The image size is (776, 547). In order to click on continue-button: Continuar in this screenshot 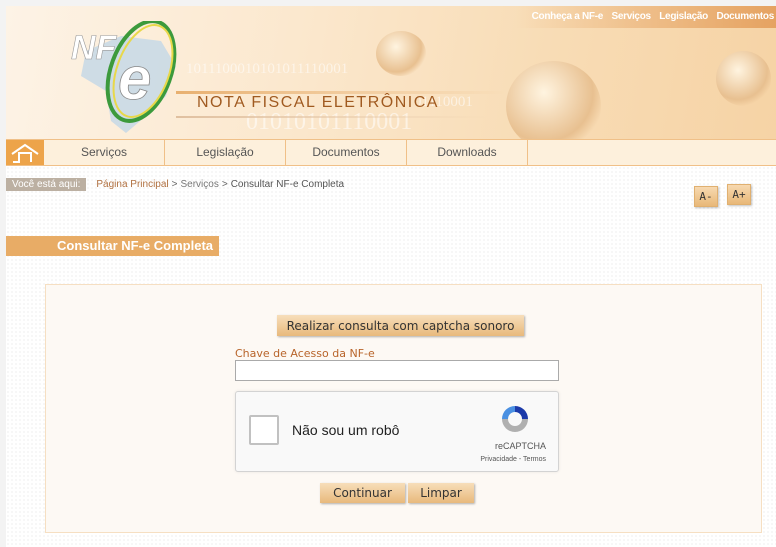, I will do `click(362, 493)`.